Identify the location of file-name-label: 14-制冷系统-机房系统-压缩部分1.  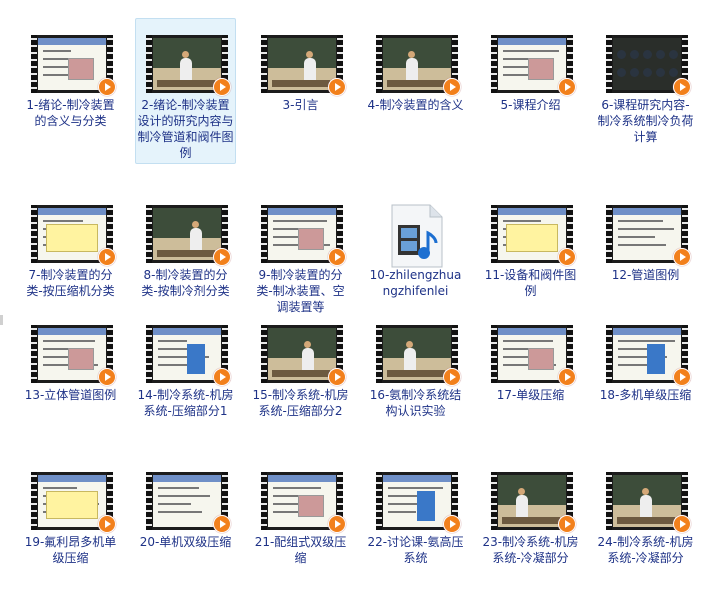
(185, 403).